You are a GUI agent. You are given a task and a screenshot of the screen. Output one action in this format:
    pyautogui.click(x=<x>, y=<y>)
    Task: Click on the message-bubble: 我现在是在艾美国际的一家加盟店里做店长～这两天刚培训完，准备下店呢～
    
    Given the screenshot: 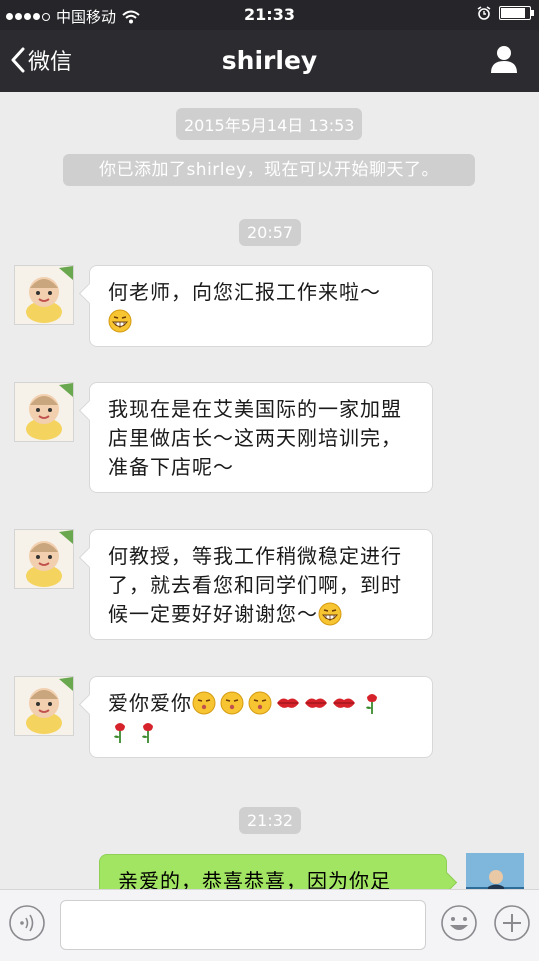 What is the action you would take?
    pyautogui.click(x=261, y=437)
    